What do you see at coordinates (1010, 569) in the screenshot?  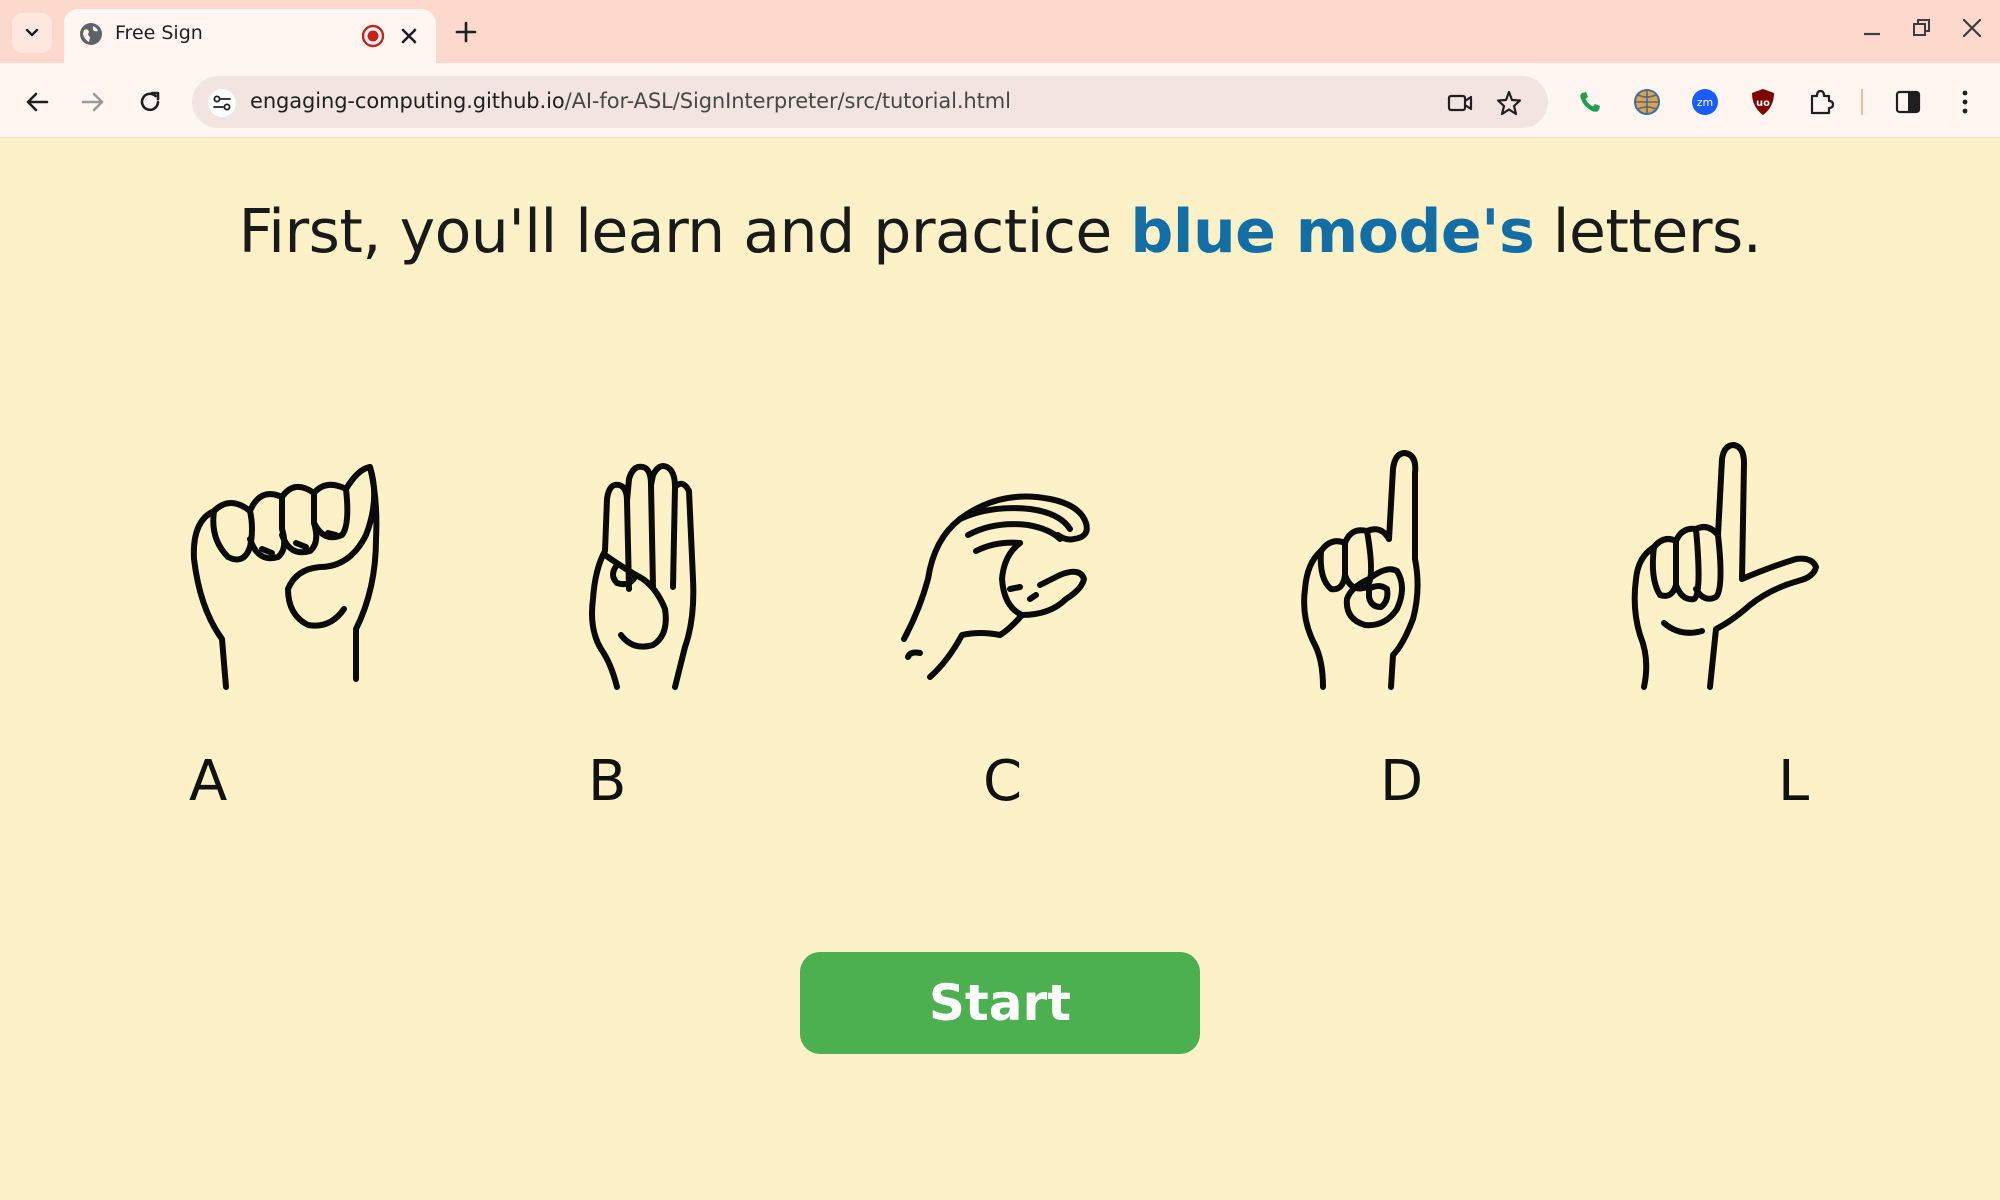 I see `asl-c-hand-icon` at bounding box center [1010, 569].